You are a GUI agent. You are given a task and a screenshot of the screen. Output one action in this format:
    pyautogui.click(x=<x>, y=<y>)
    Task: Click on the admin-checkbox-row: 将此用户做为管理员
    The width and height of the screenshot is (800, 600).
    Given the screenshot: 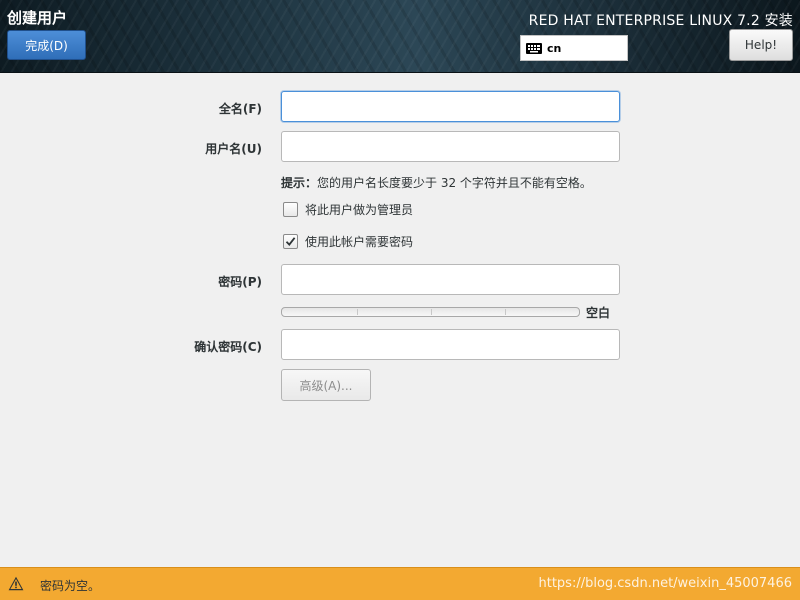 What is the action you would take?
    pyautogui.click(x=348, y=209)
    